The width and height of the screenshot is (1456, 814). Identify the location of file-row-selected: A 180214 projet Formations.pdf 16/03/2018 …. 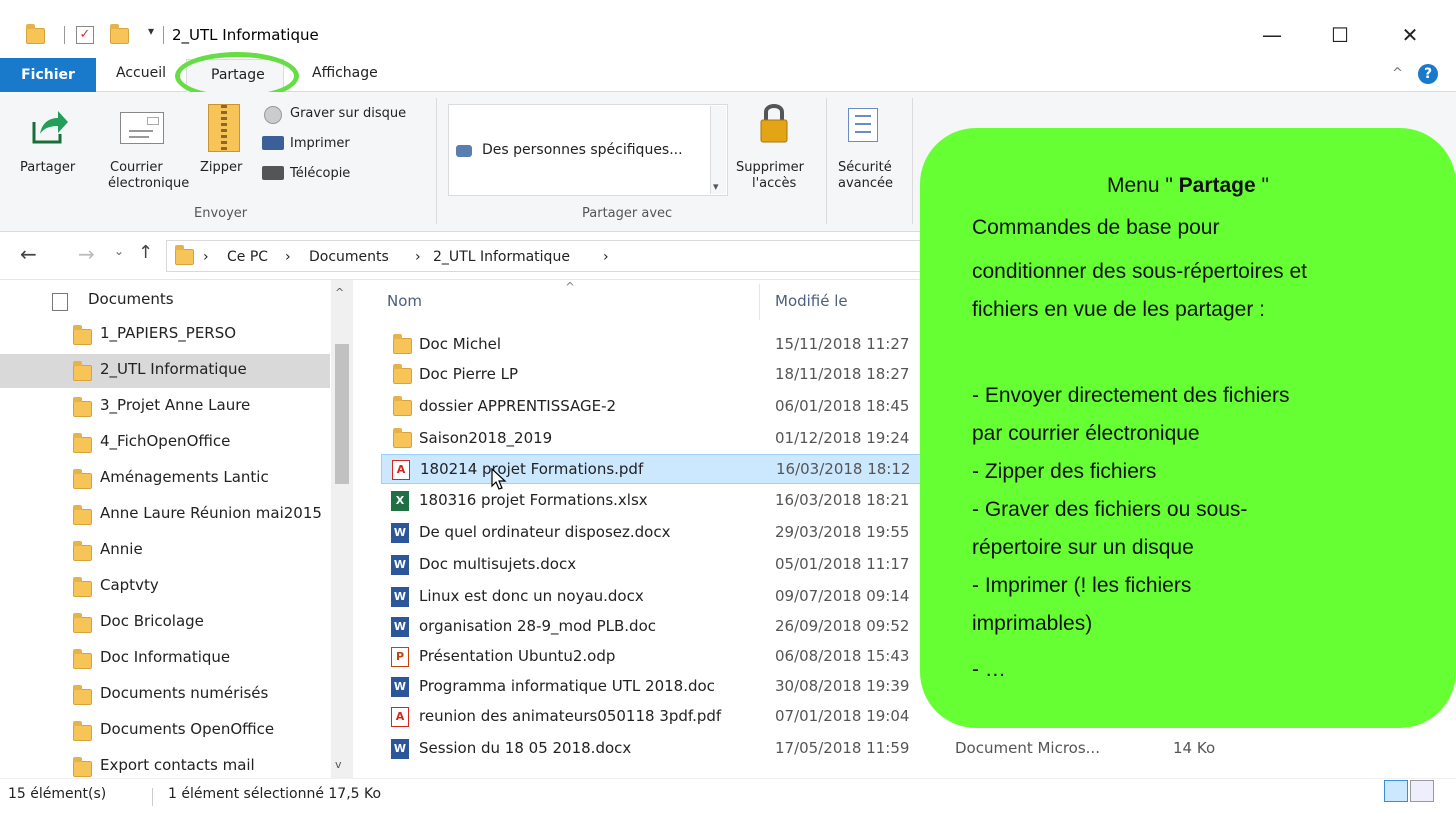
(661, 469).